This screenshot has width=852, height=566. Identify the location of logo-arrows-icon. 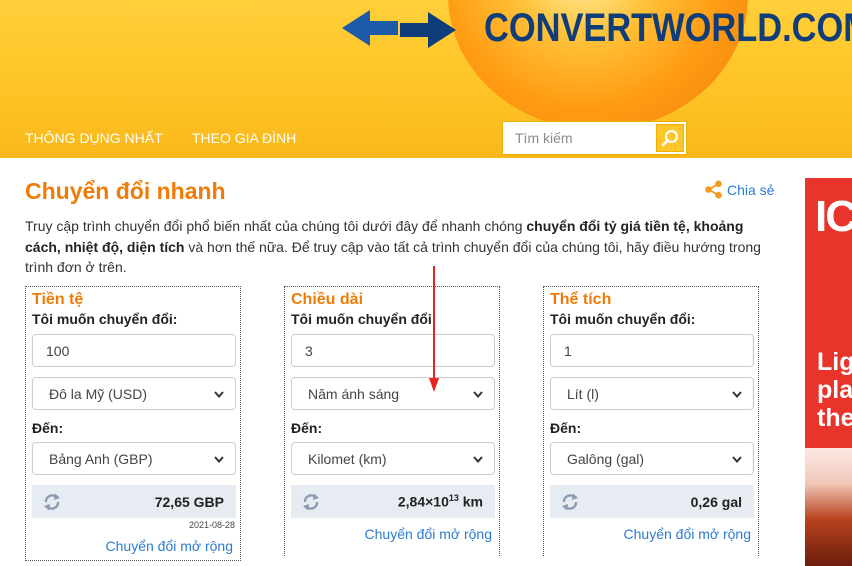
(399, 29).